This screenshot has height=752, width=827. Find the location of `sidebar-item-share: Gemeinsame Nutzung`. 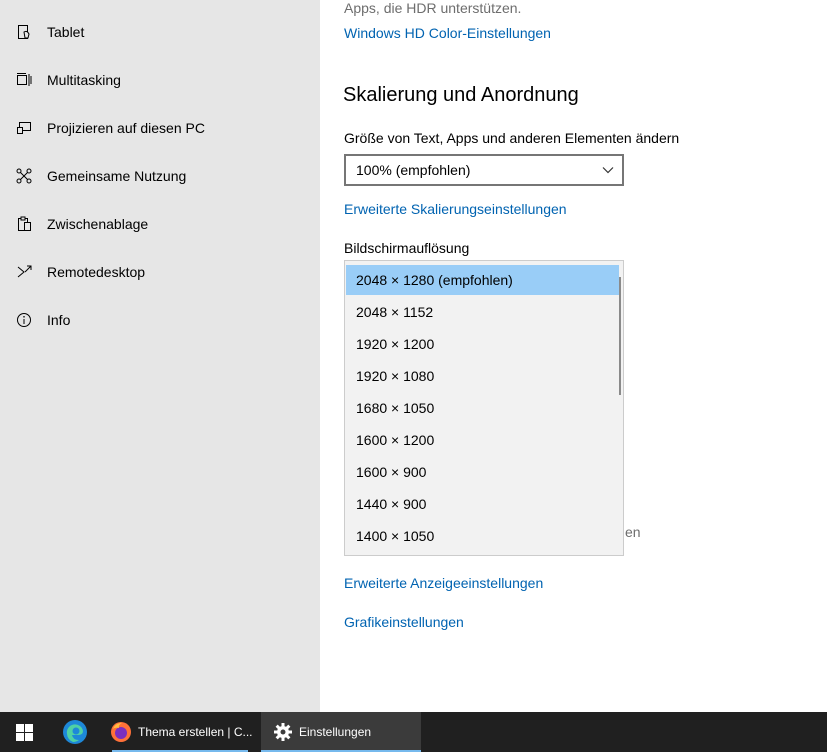

sidebar-item-share: Gemeinsame Nutzung is located at coordinates (160, 176).